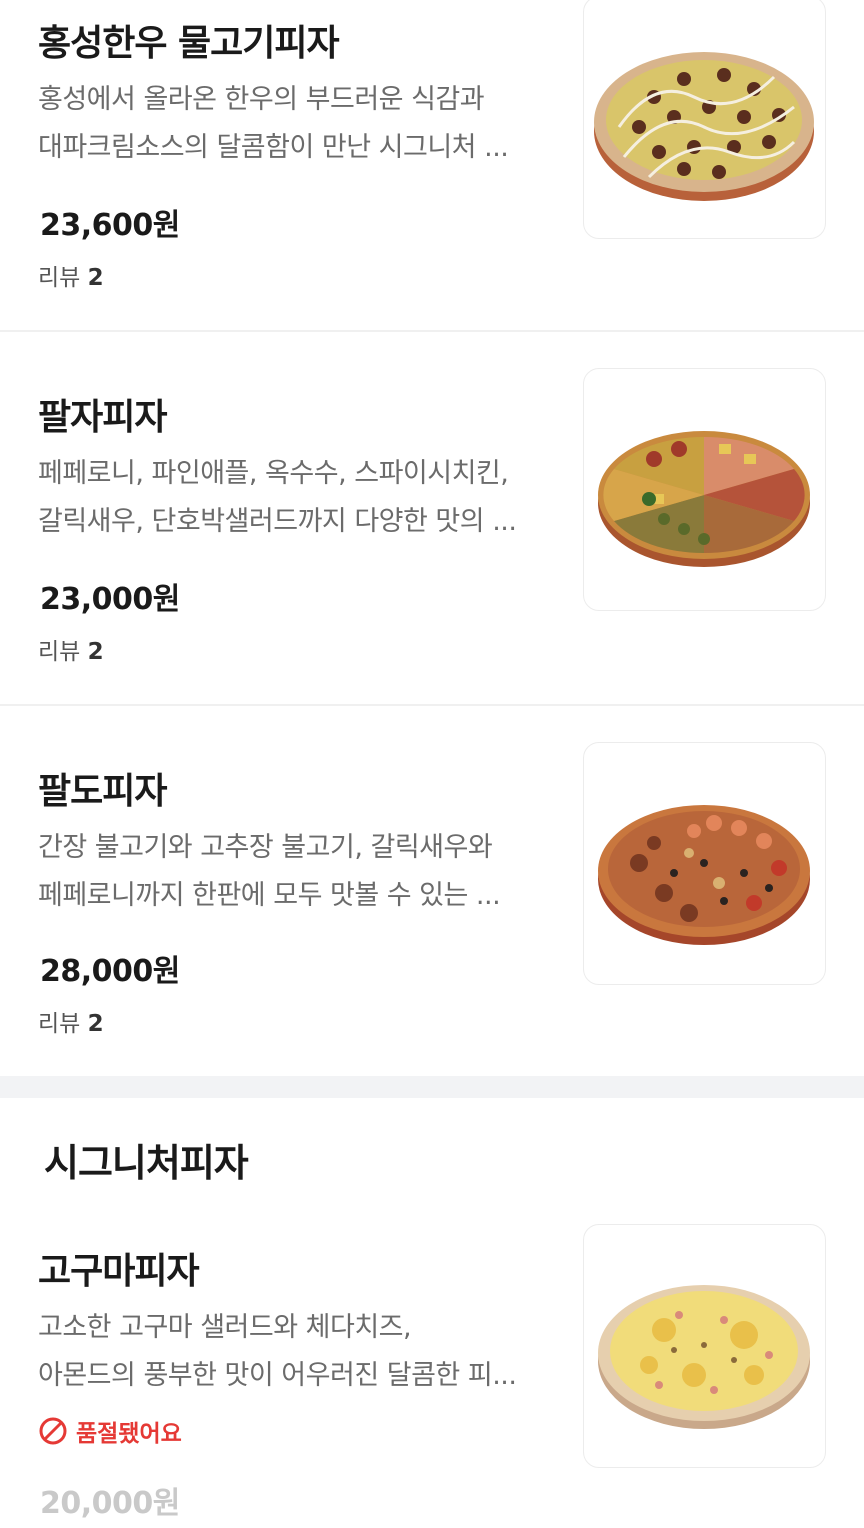 Image resolution: width=864 pixels, height=1528 pixels. I want to click on menu-item-price: 20,000원, so click(110, 1503).